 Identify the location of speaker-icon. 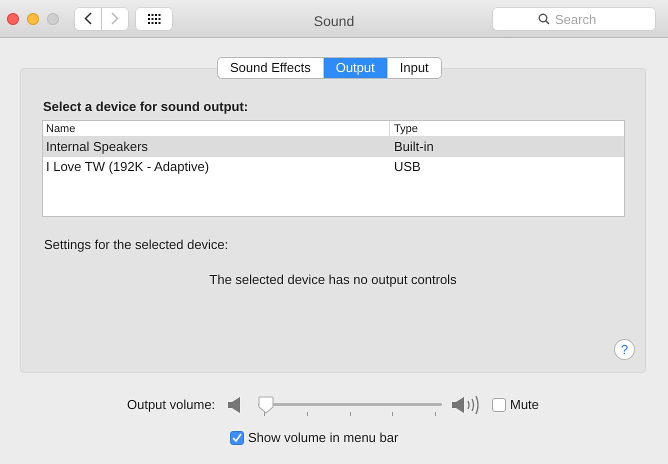
(234, 405).